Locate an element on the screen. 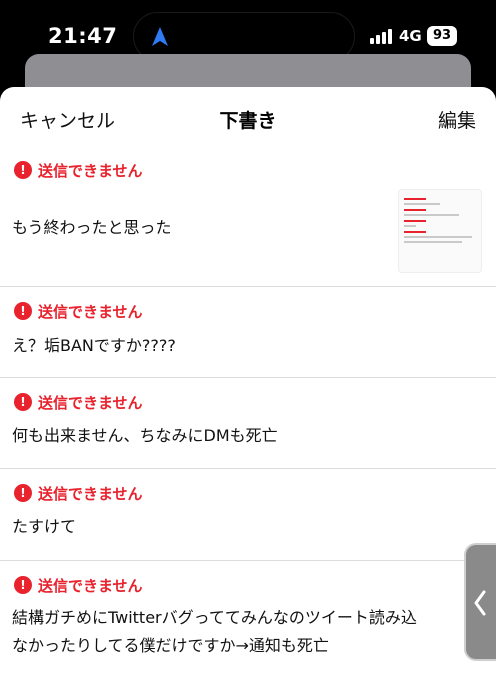 This screenshot has height=680, width=496. draft-item: ! 送信できません え？垢BANですか???? is located at coordinates (248, 332).